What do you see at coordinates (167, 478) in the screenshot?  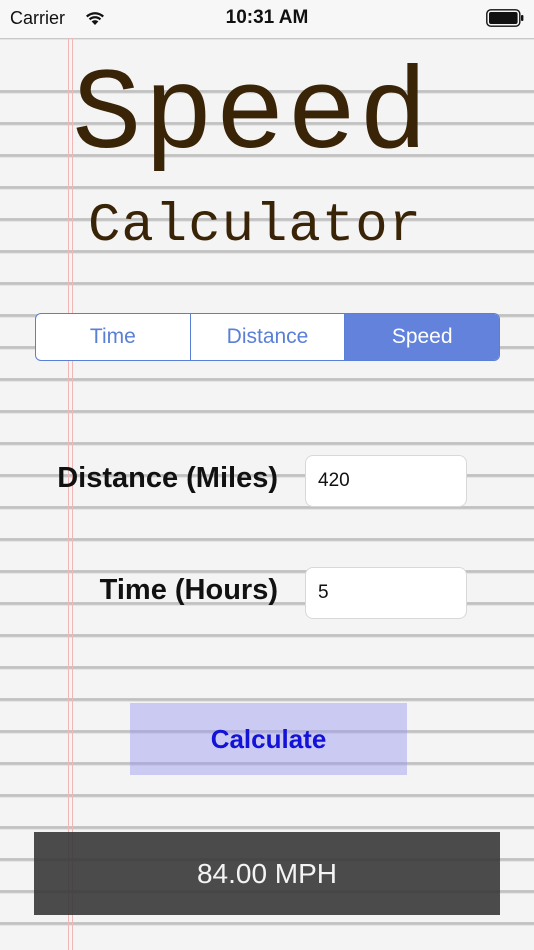 I see `distance-label: Distance (Miles)` at bounding box center [167, 478].